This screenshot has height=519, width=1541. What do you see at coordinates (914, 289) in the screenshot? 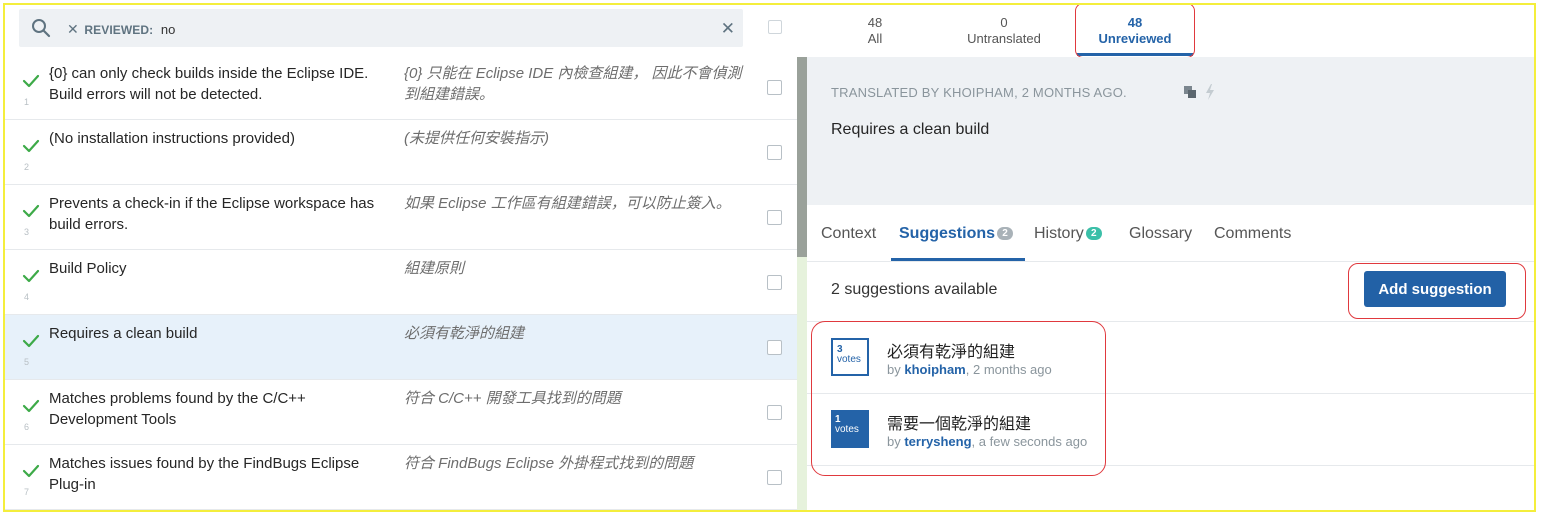
I see `suggestions-count: 2 suggestions available` at bounding box center [914, 289].